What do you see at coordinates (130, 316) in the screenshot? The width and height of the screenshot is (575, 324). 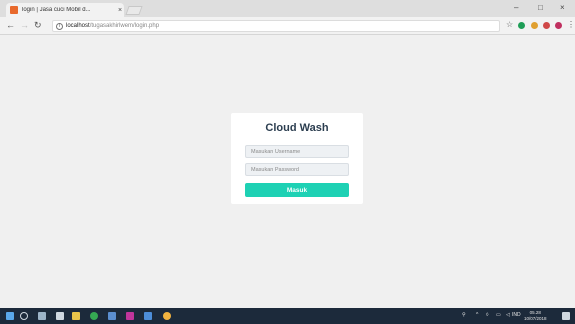 I see `adobe-app-icon` at bounding box center [130, 316].